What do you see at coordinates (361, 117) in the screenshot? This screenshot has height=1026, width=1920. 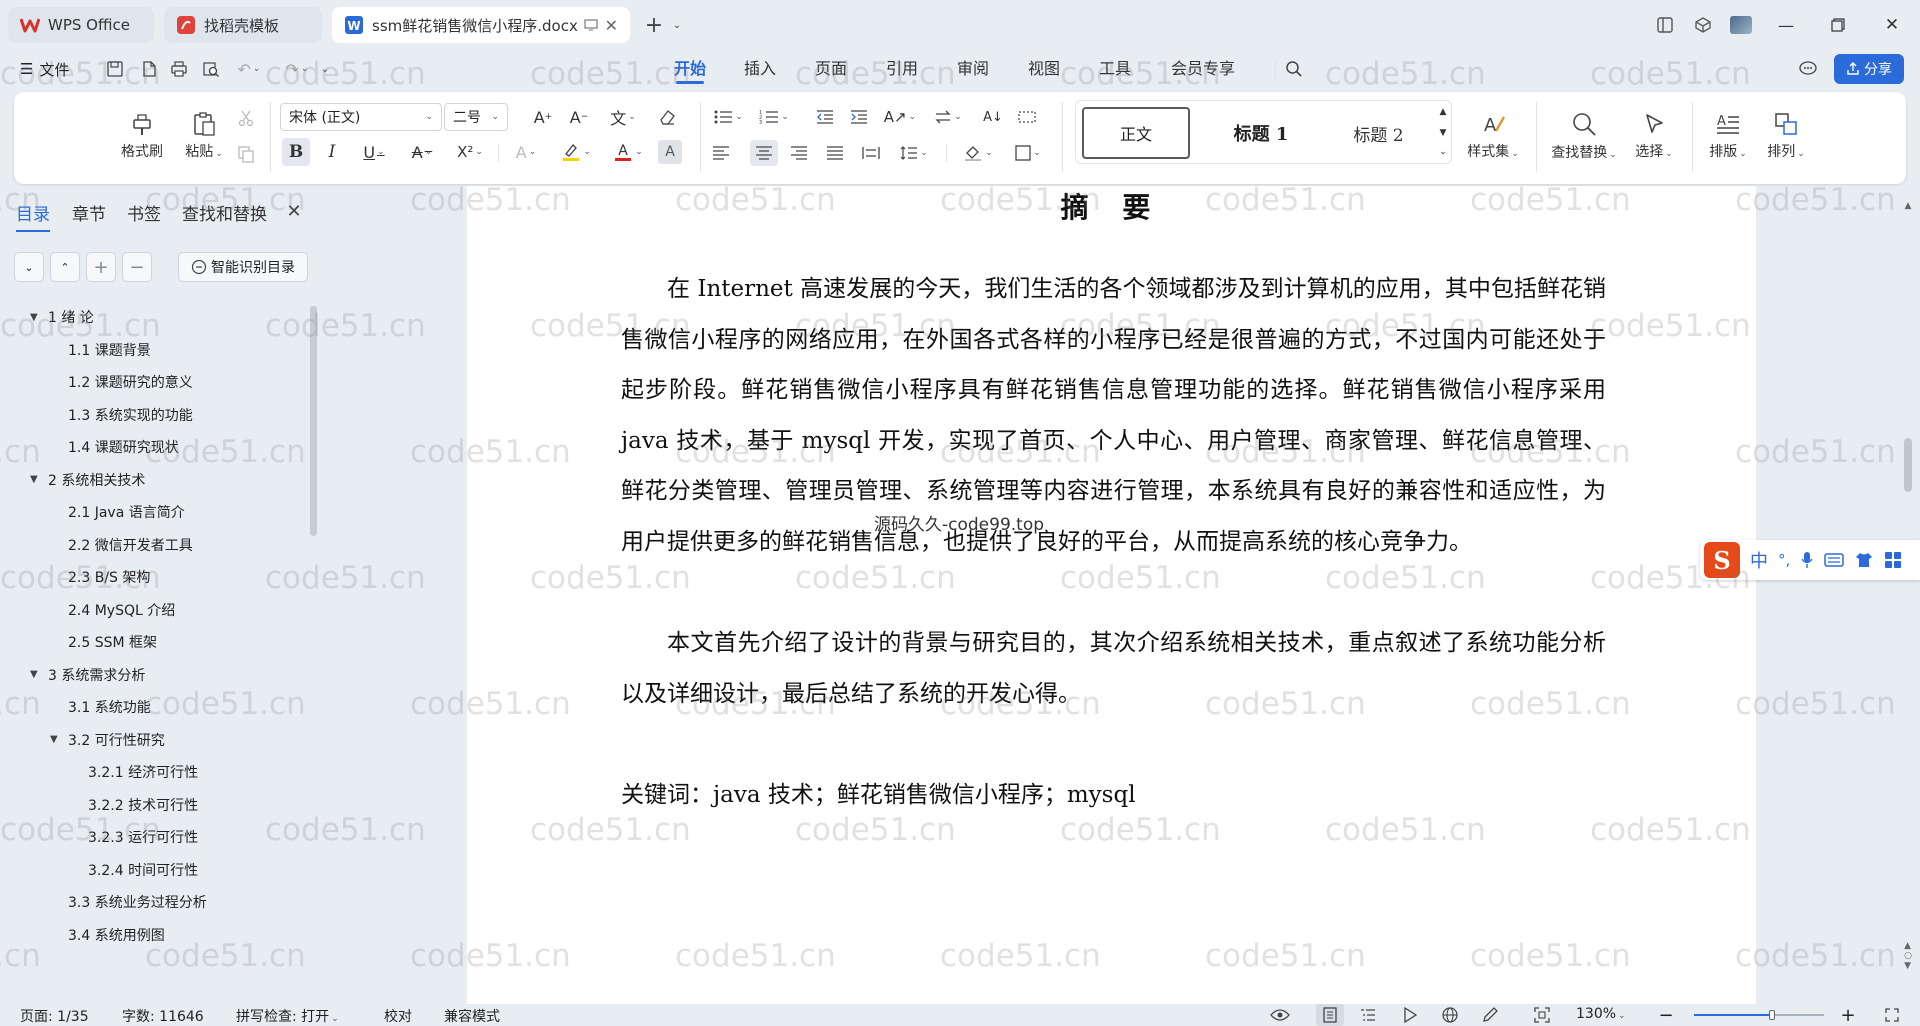 I see `font-name-select: 宋体 (正文) ⌄` at bounding box center [361, 117].